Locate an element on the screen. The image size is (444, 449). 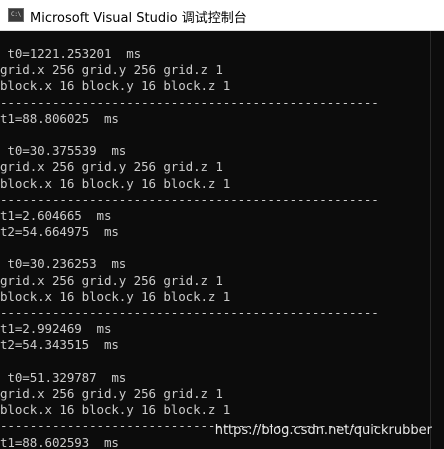
vertical-scrollbar is located at coordinates (437, 240).